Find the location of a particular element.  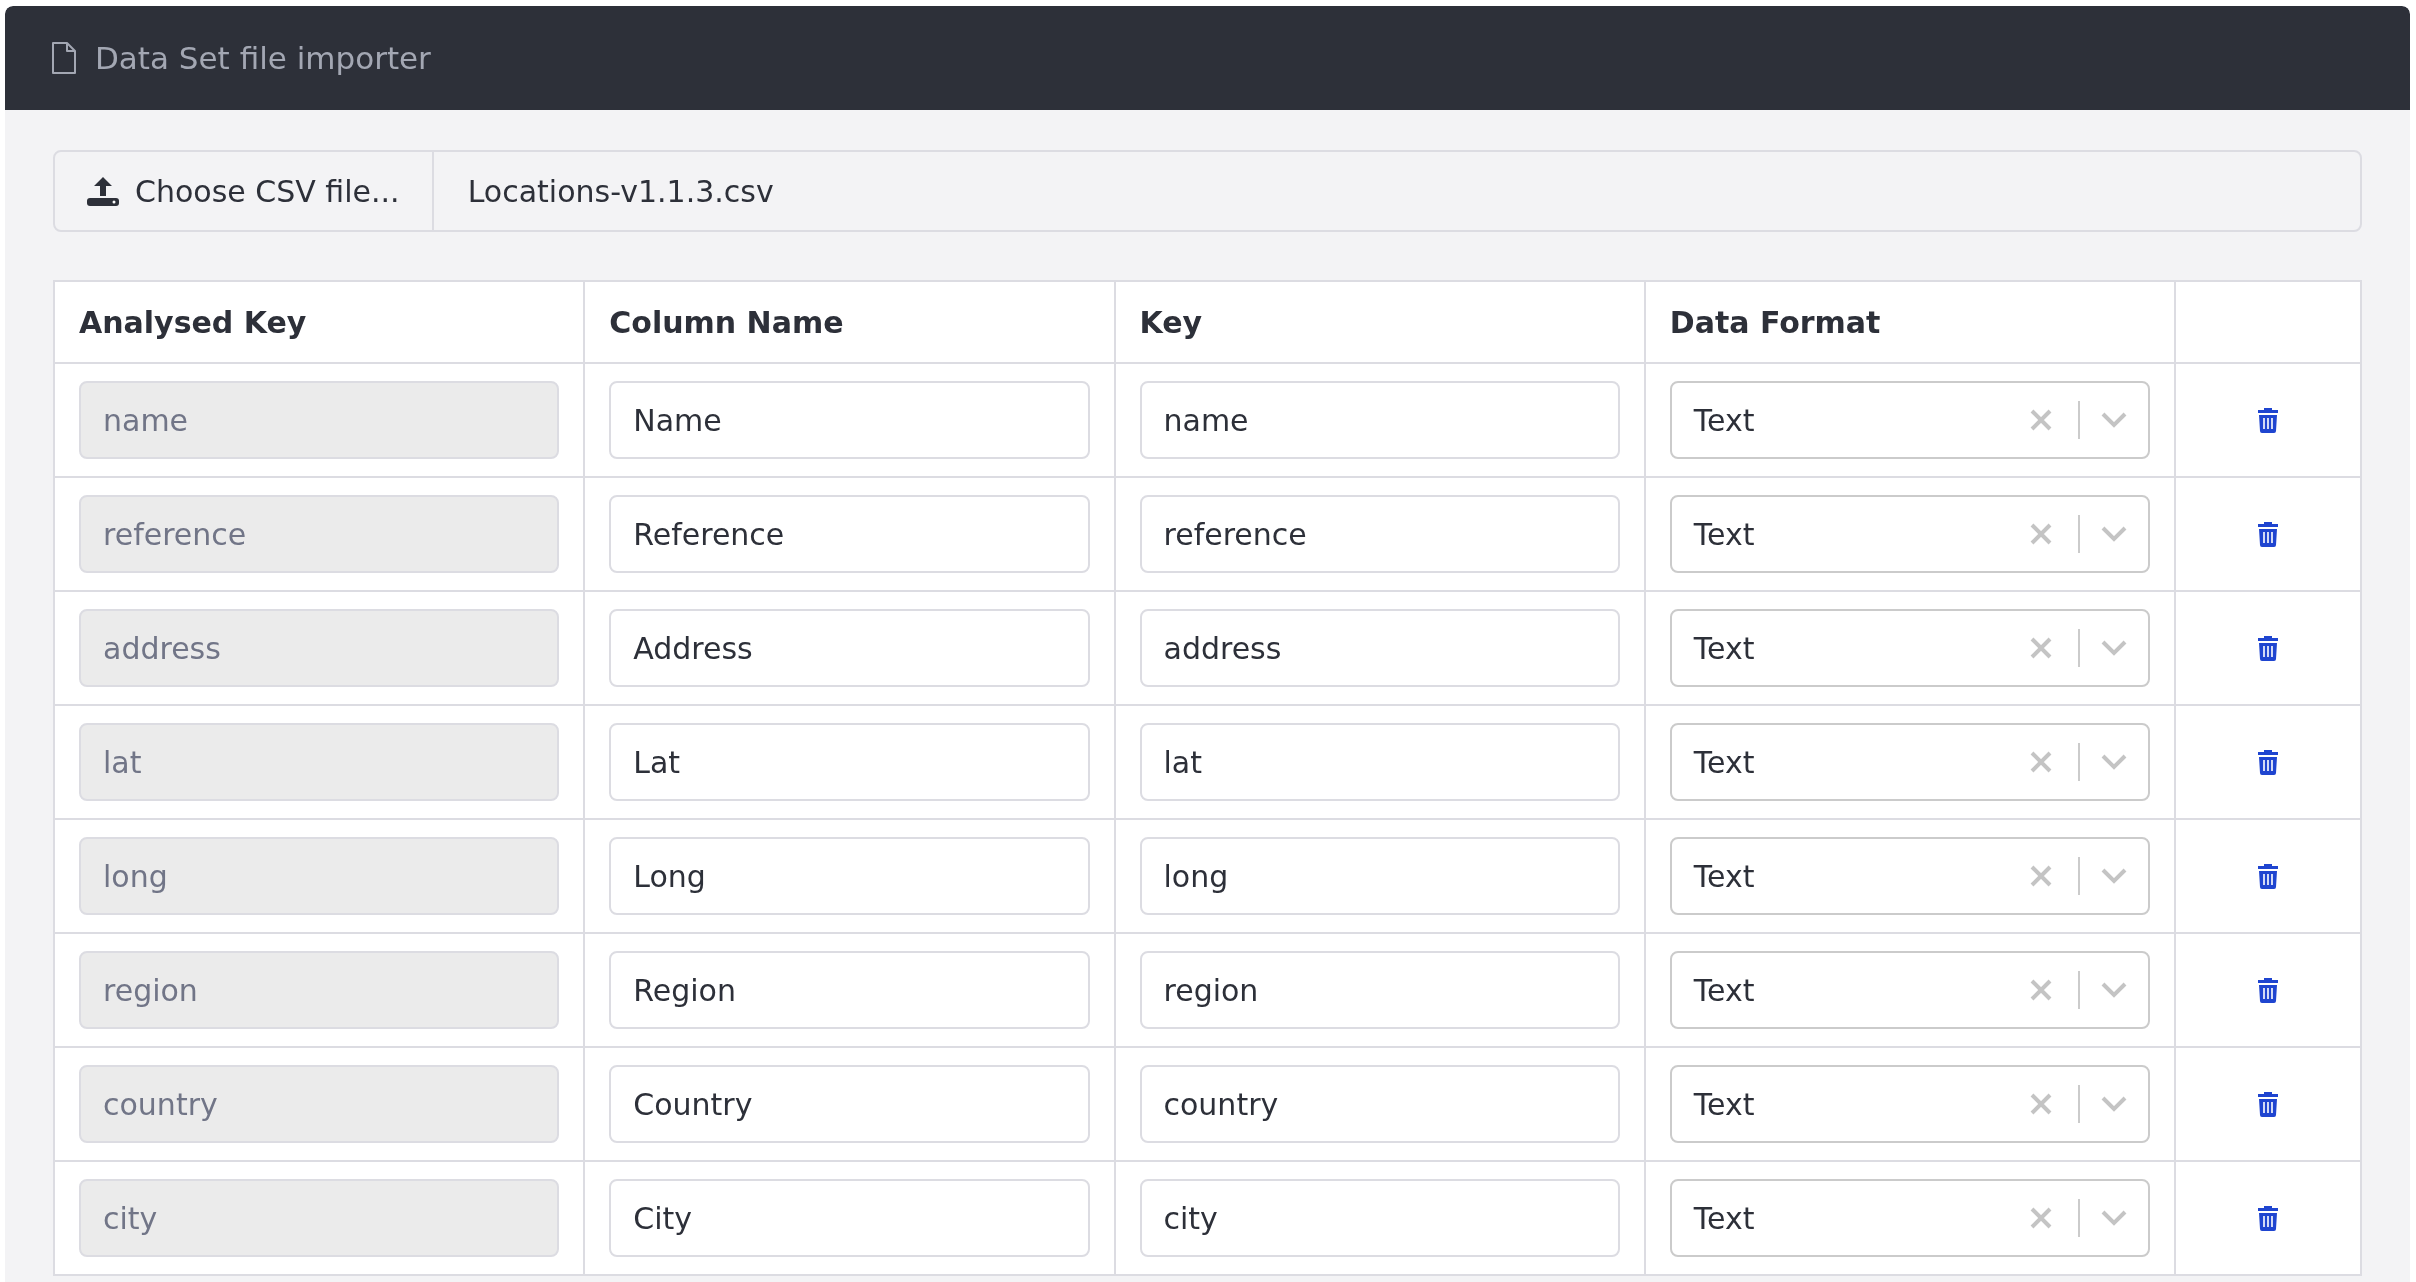

analysed-key-field: address is located at coordinates (319, 648).